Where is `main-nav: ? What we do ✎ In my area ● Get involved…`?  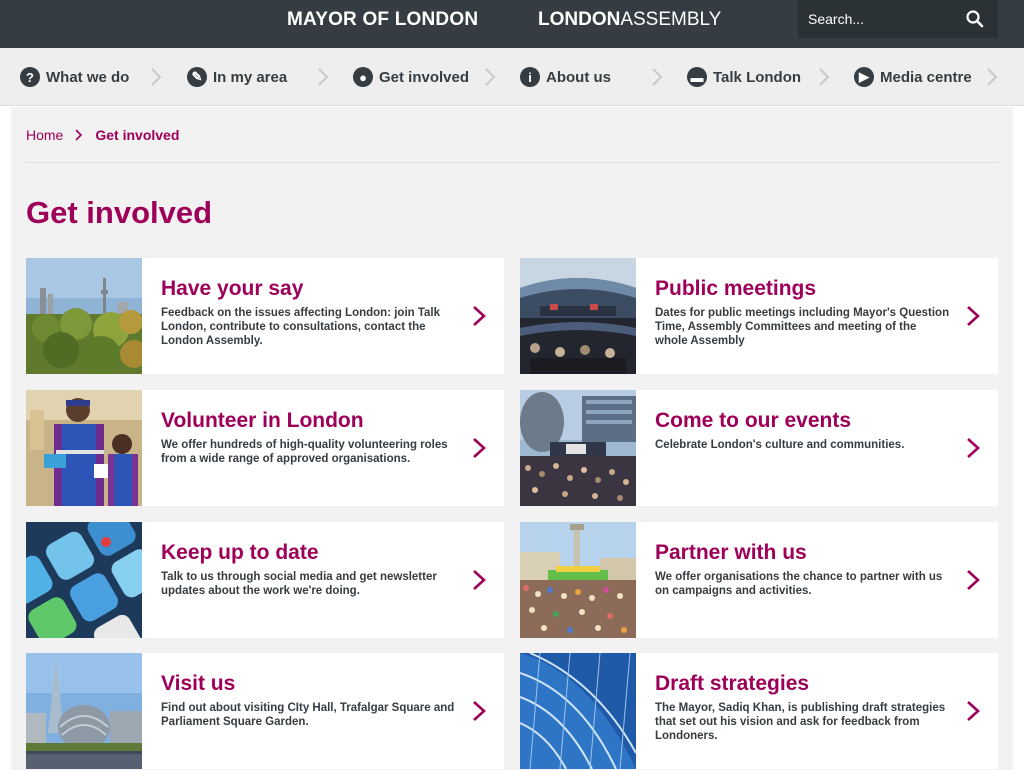
main-nav: ? What we do ✎ In my area ● Get involved… is located at coordinates (512, 77).